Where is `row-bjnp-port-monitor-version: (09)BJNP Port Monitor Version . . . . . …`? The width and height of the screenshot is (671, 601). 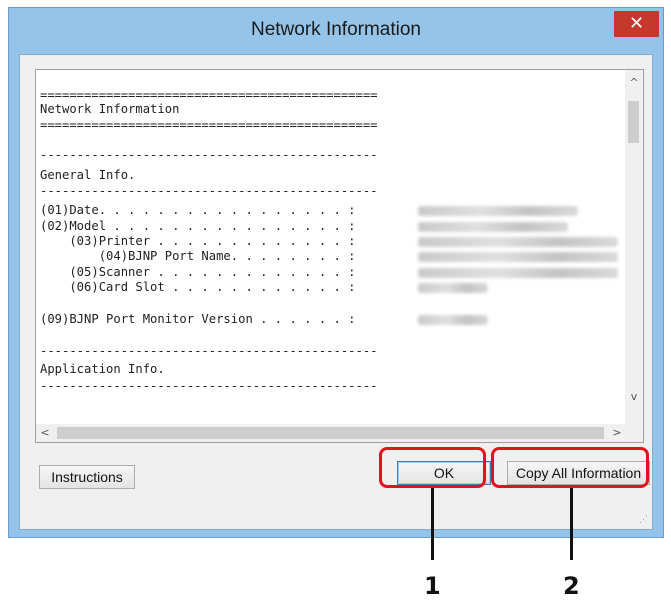
row-bjnp-port-monitor-version: (09)BJNP Port Monitor Version . . . . . … is located at coordinates (198, 319).